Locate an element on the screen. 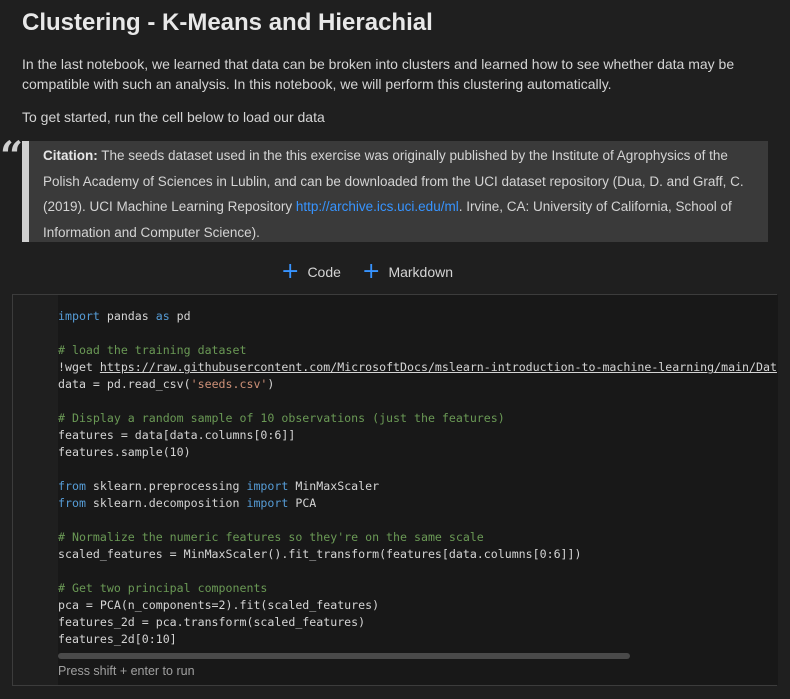  add-markdown-cell-button: + Markdown is located at coordinates (408, 271).